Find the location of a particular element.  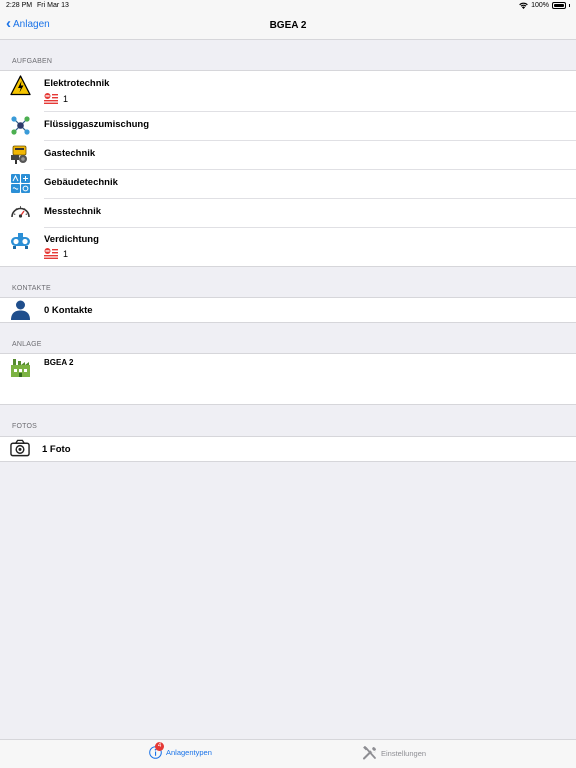

list-item-label: Messtechnik is located at coordinates (73, 211).